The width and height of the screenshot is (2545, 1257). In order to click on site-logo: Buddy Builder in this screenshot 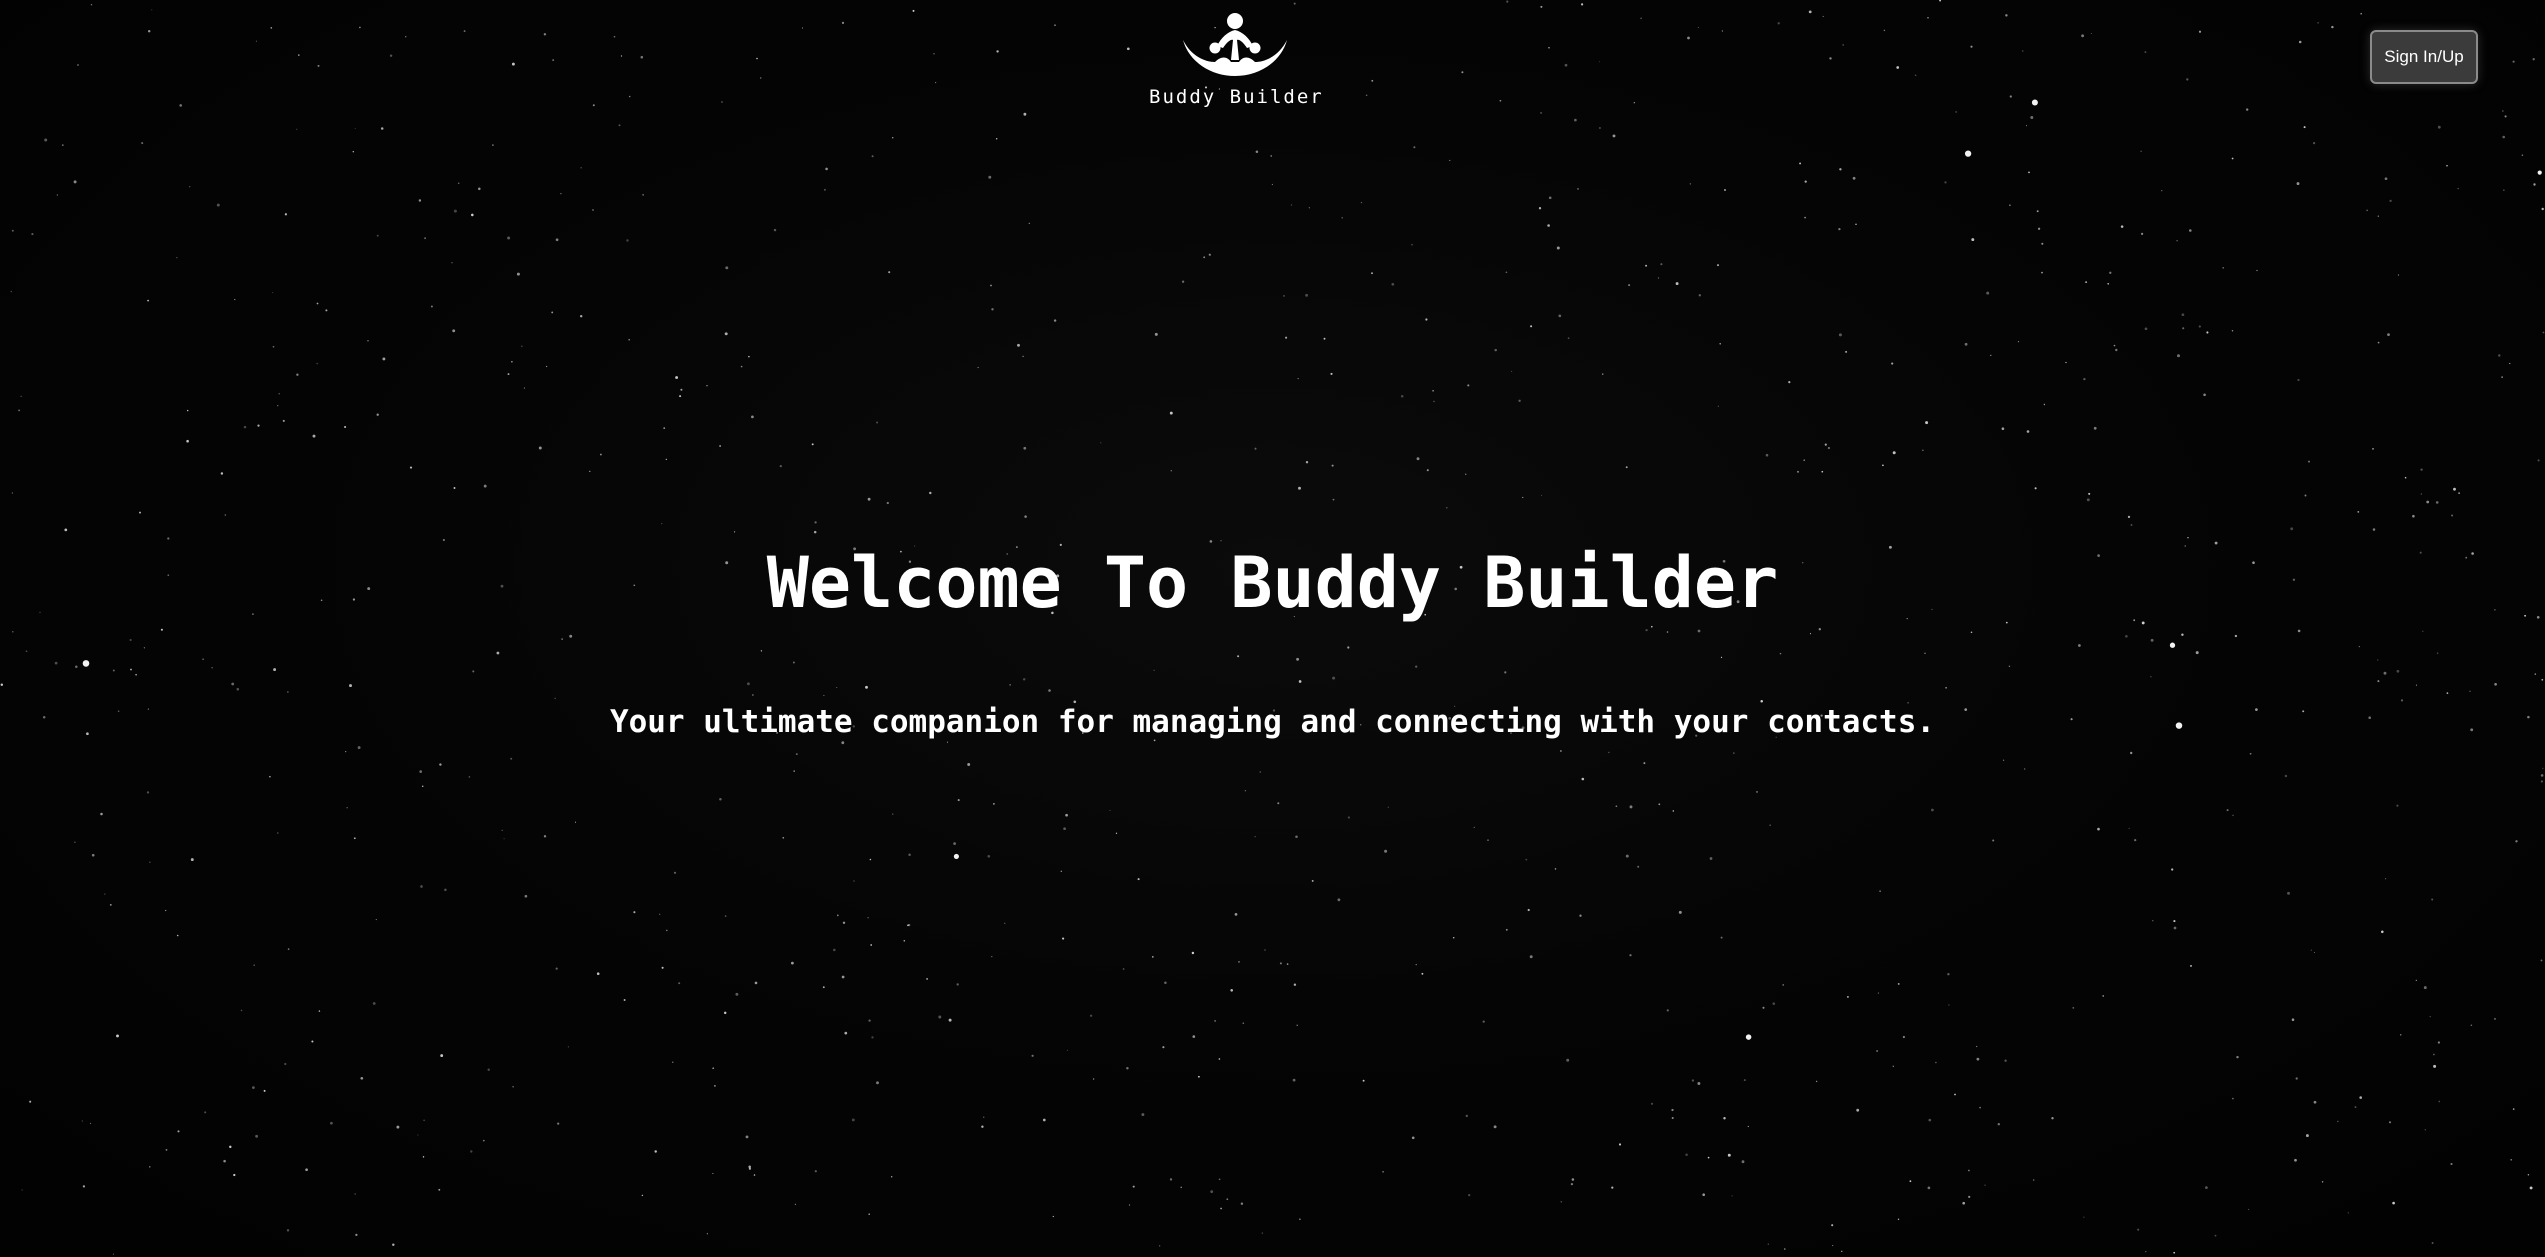, I will do `click(1235, 59)`.